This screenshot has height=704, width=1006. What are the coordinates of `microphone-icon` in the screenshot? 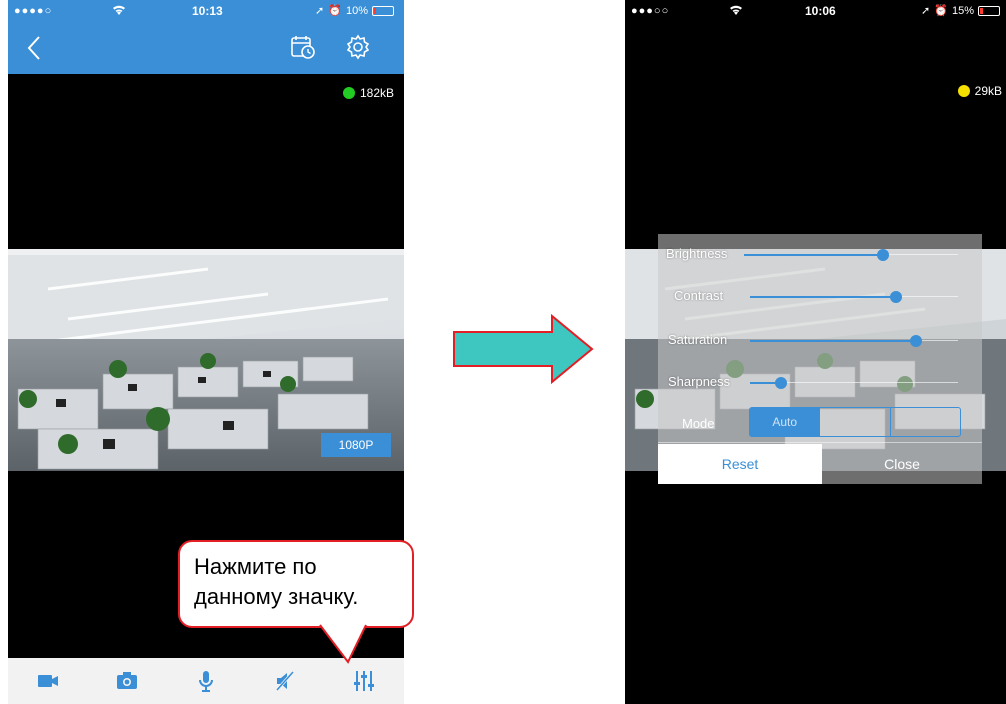 It's located at (206, 681).